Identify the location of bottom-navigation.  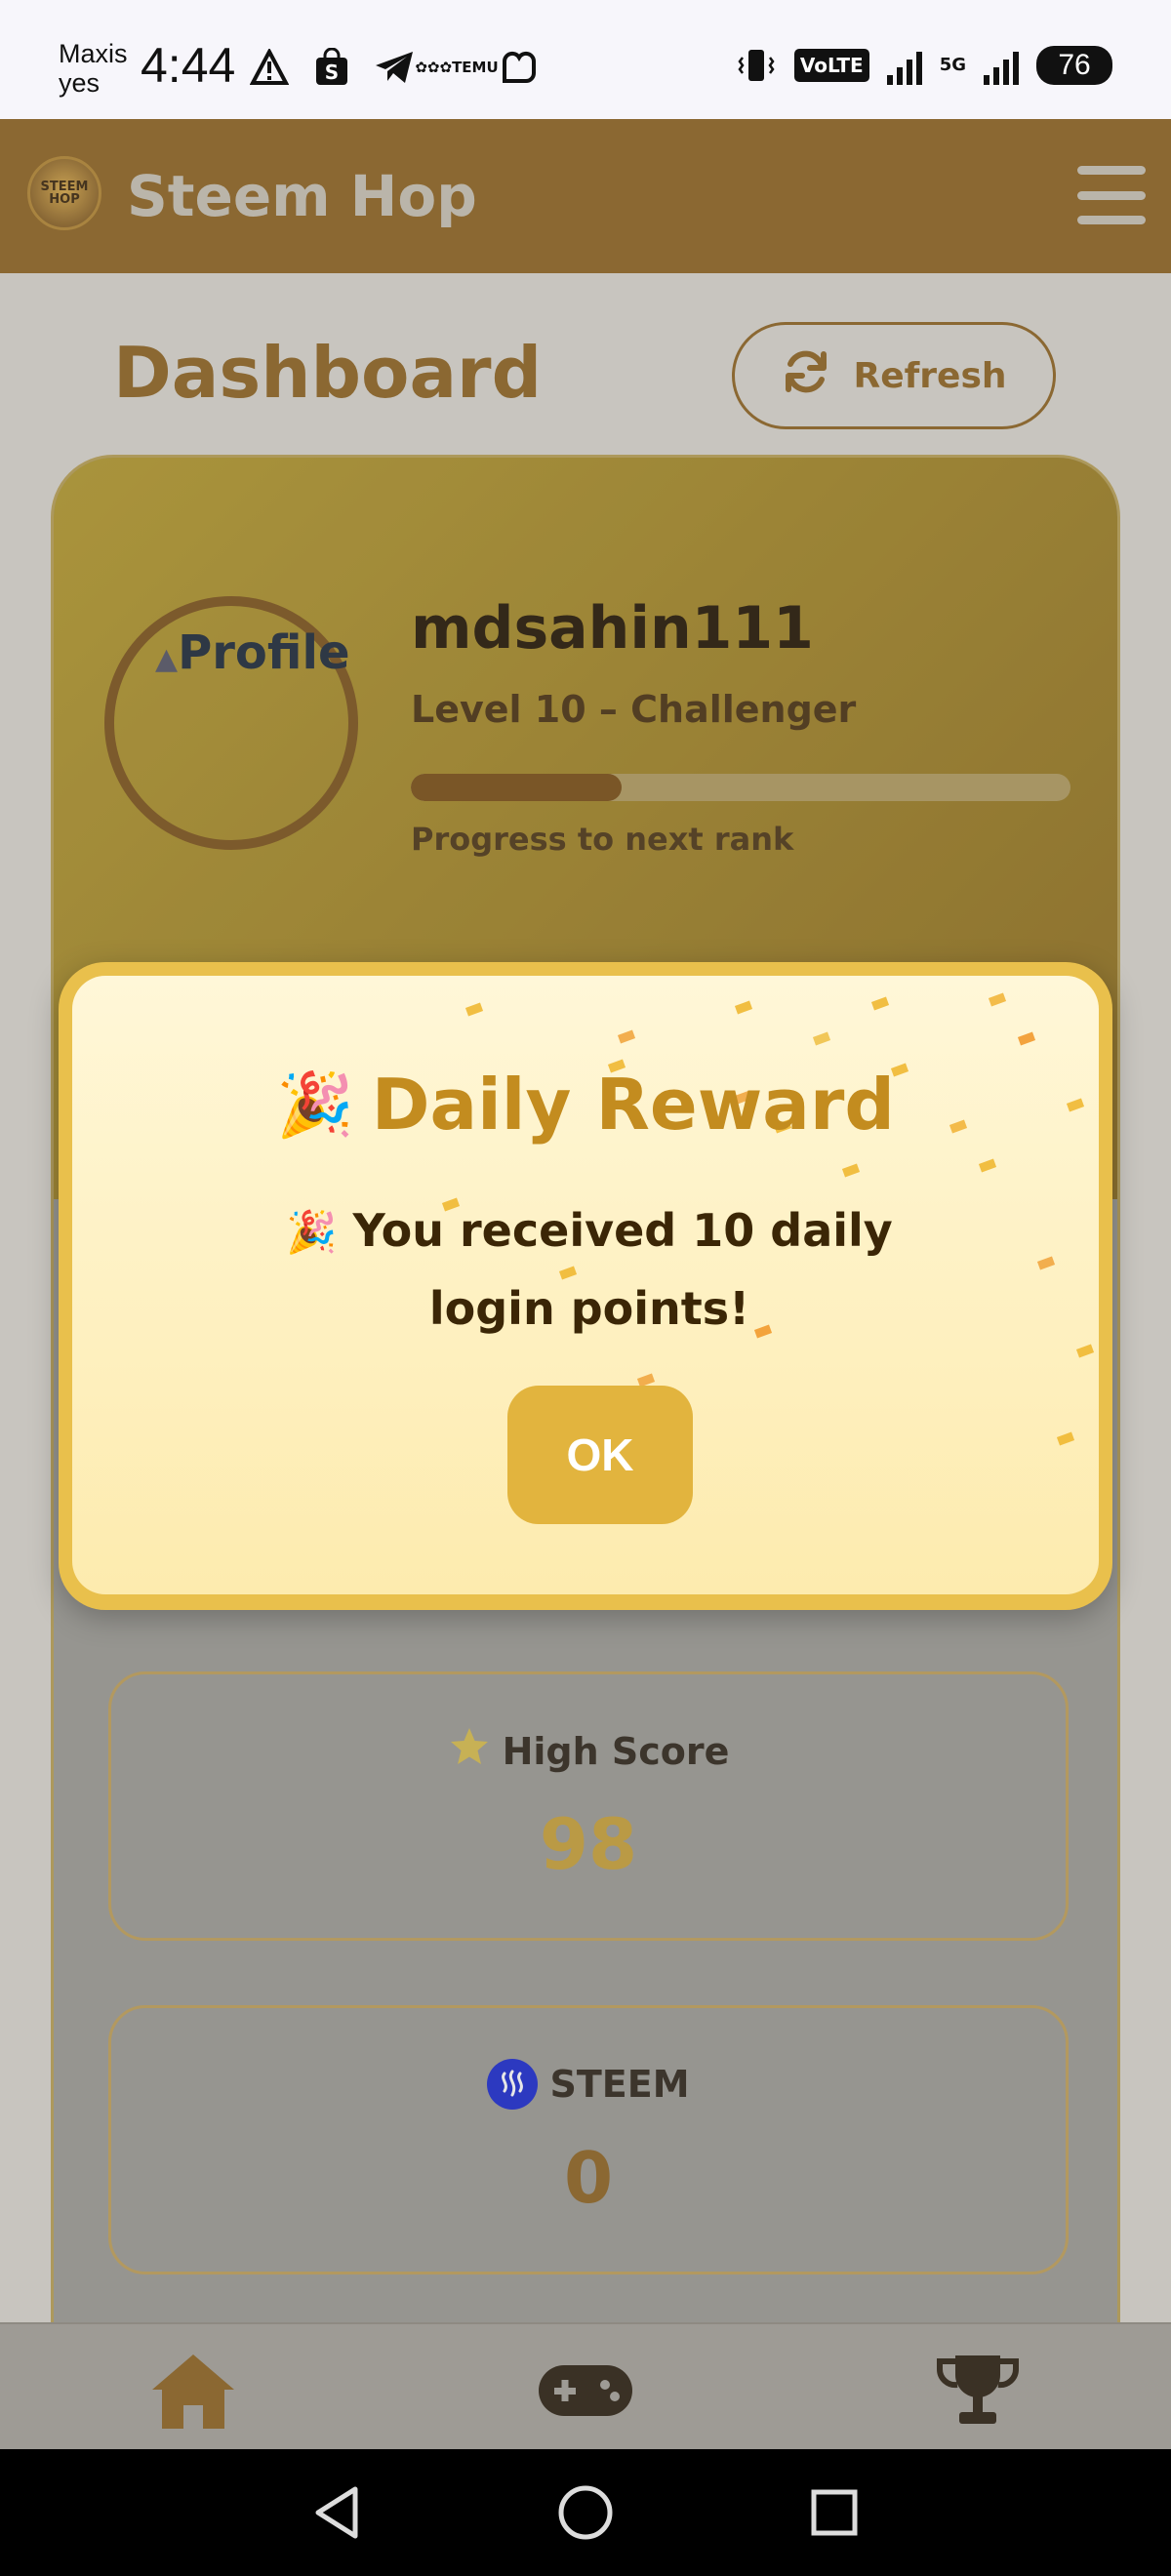
(585, 2385).